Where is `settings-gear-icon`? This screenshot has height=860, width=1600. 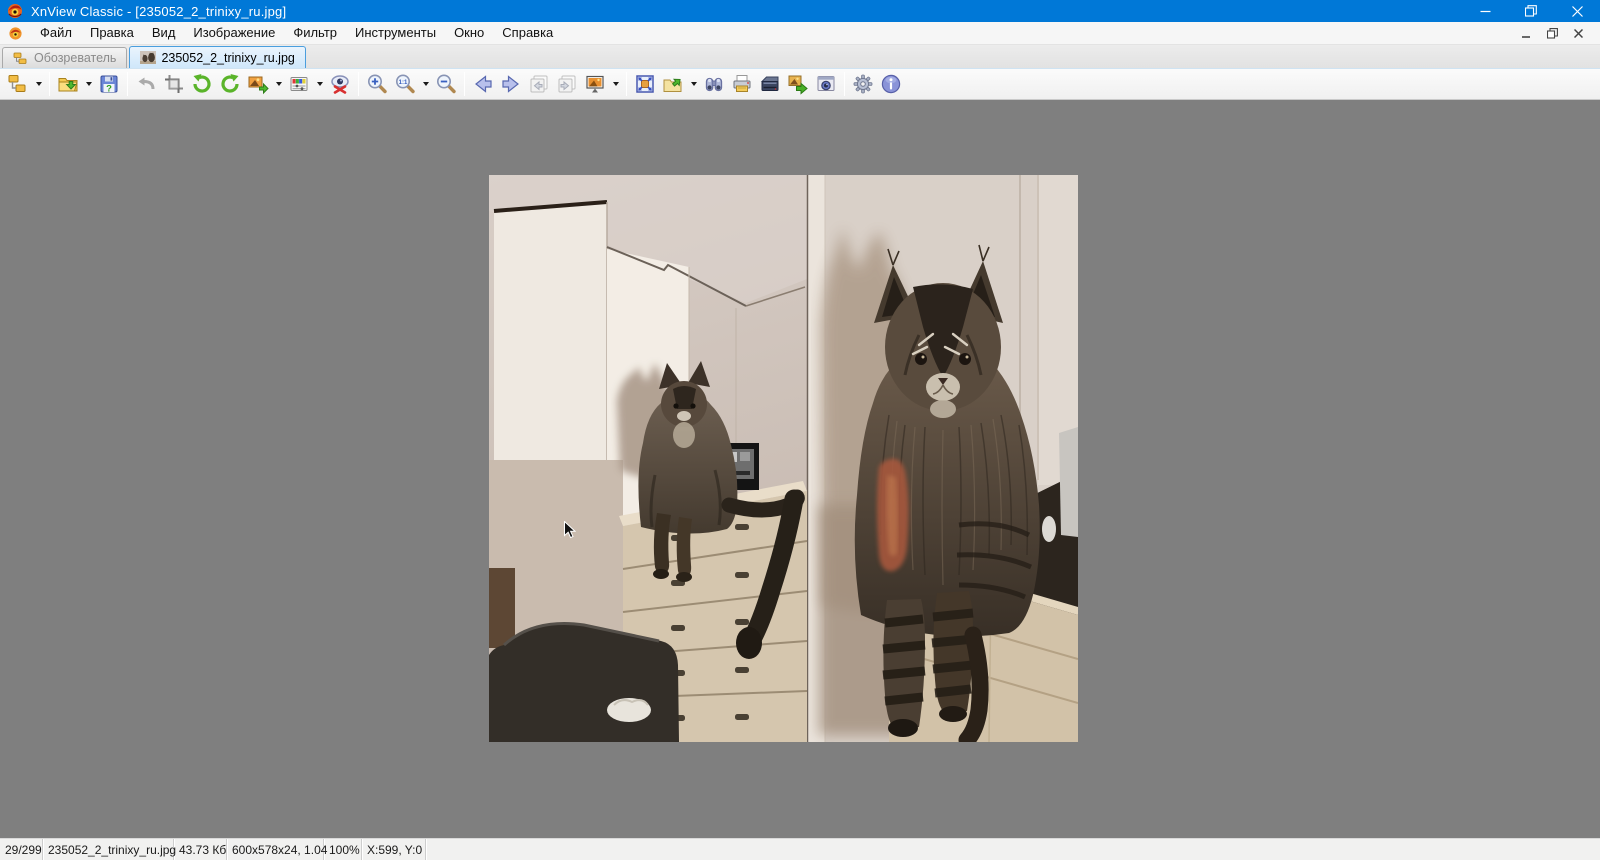 settings-gear-icon is located at coordinates (863, 84).